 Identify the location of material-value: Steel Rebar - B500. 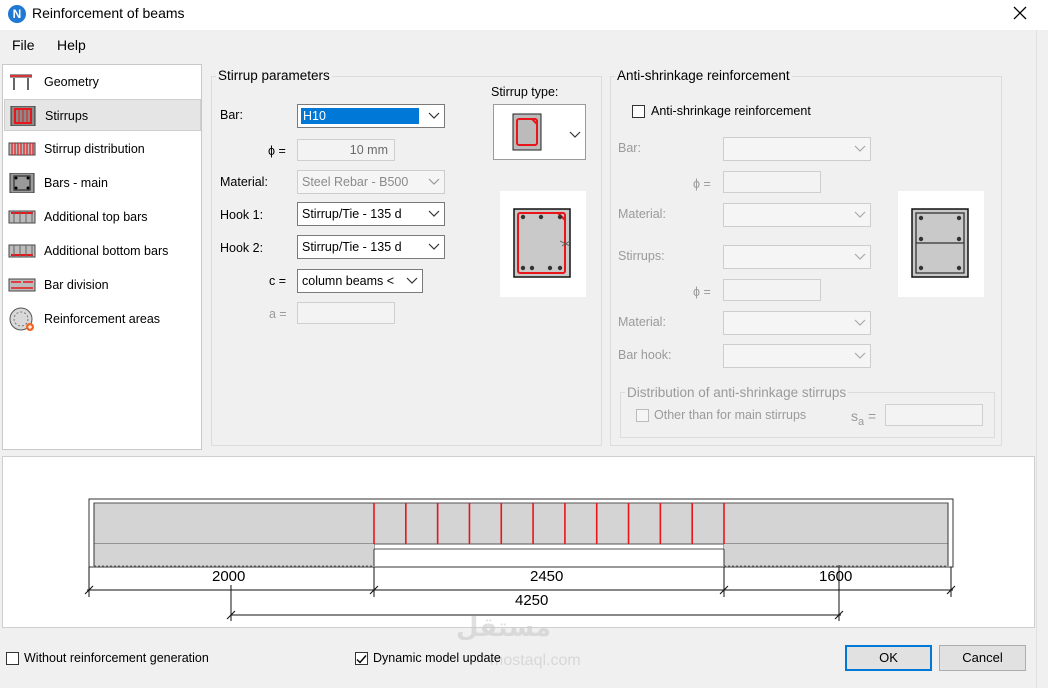
(355, 182).